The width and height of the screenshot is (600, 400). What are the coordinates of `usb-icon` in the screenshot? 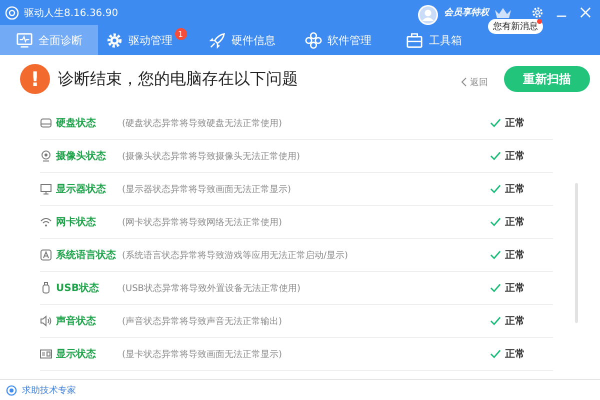 It's located at (46, 288).